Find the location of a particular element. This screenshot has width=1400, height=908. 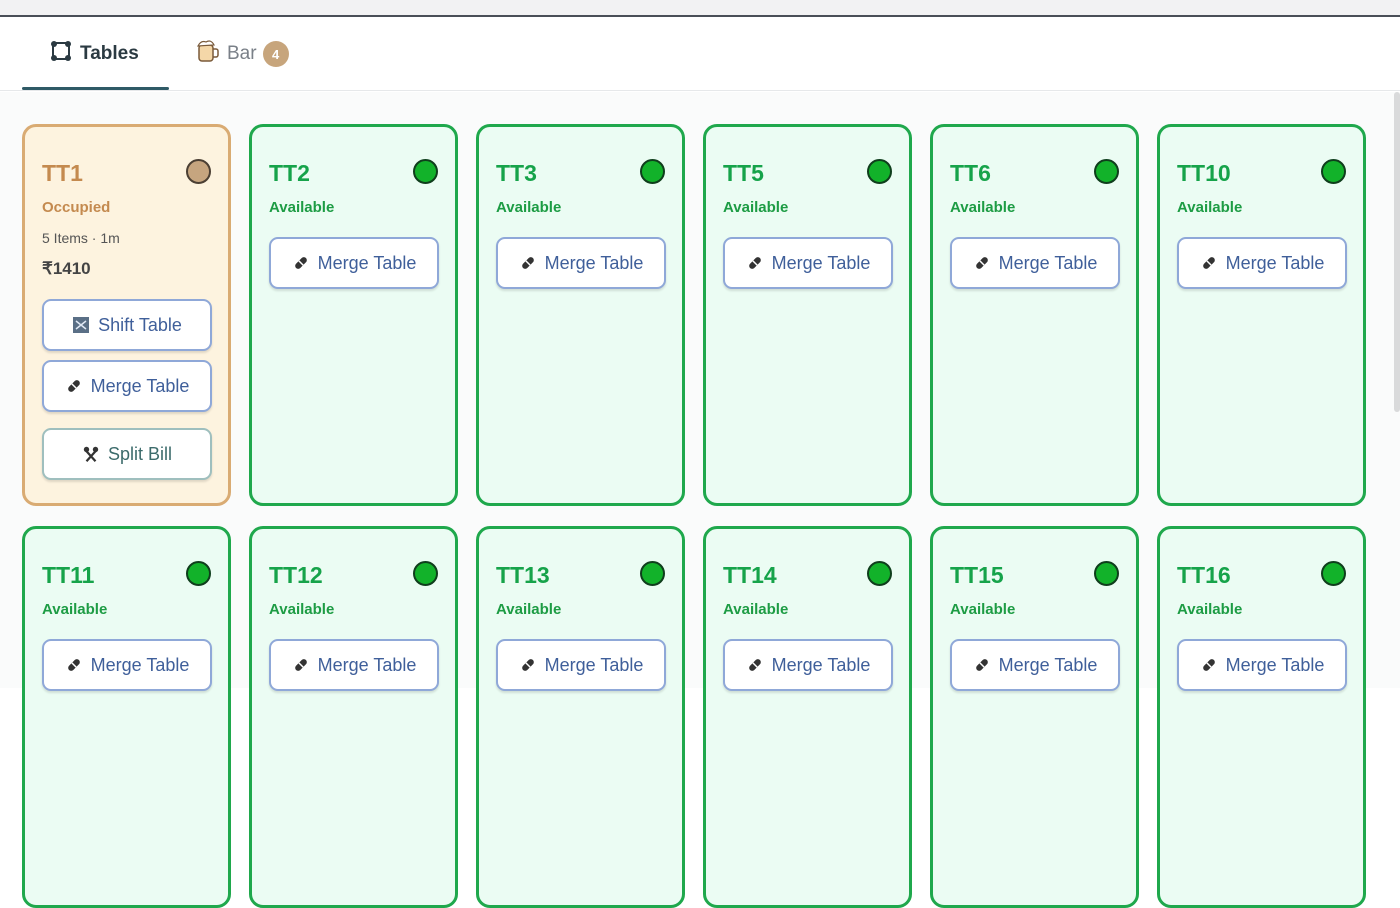

table-card-tt6: TT6 Available Merge Table is located at coordinates (1034, 315).